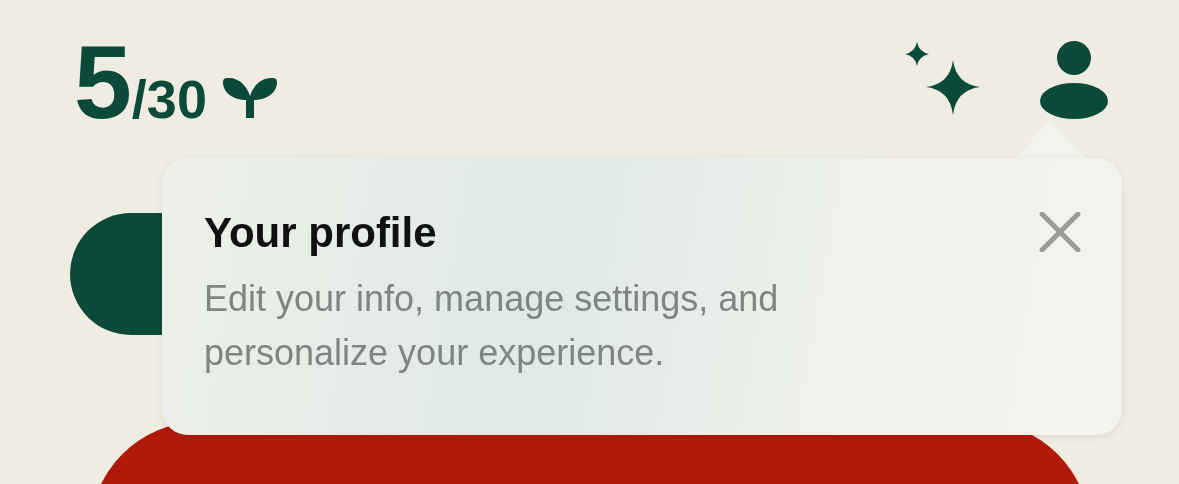 Image resolution: width=1179 pixels, height=484 pixels. What do you see at coordinates (492, 326) in the screenshot?
I see `tooltip-text: Edit your info, manage settings, and personalize your experience.` at bounding box center [492, 326].